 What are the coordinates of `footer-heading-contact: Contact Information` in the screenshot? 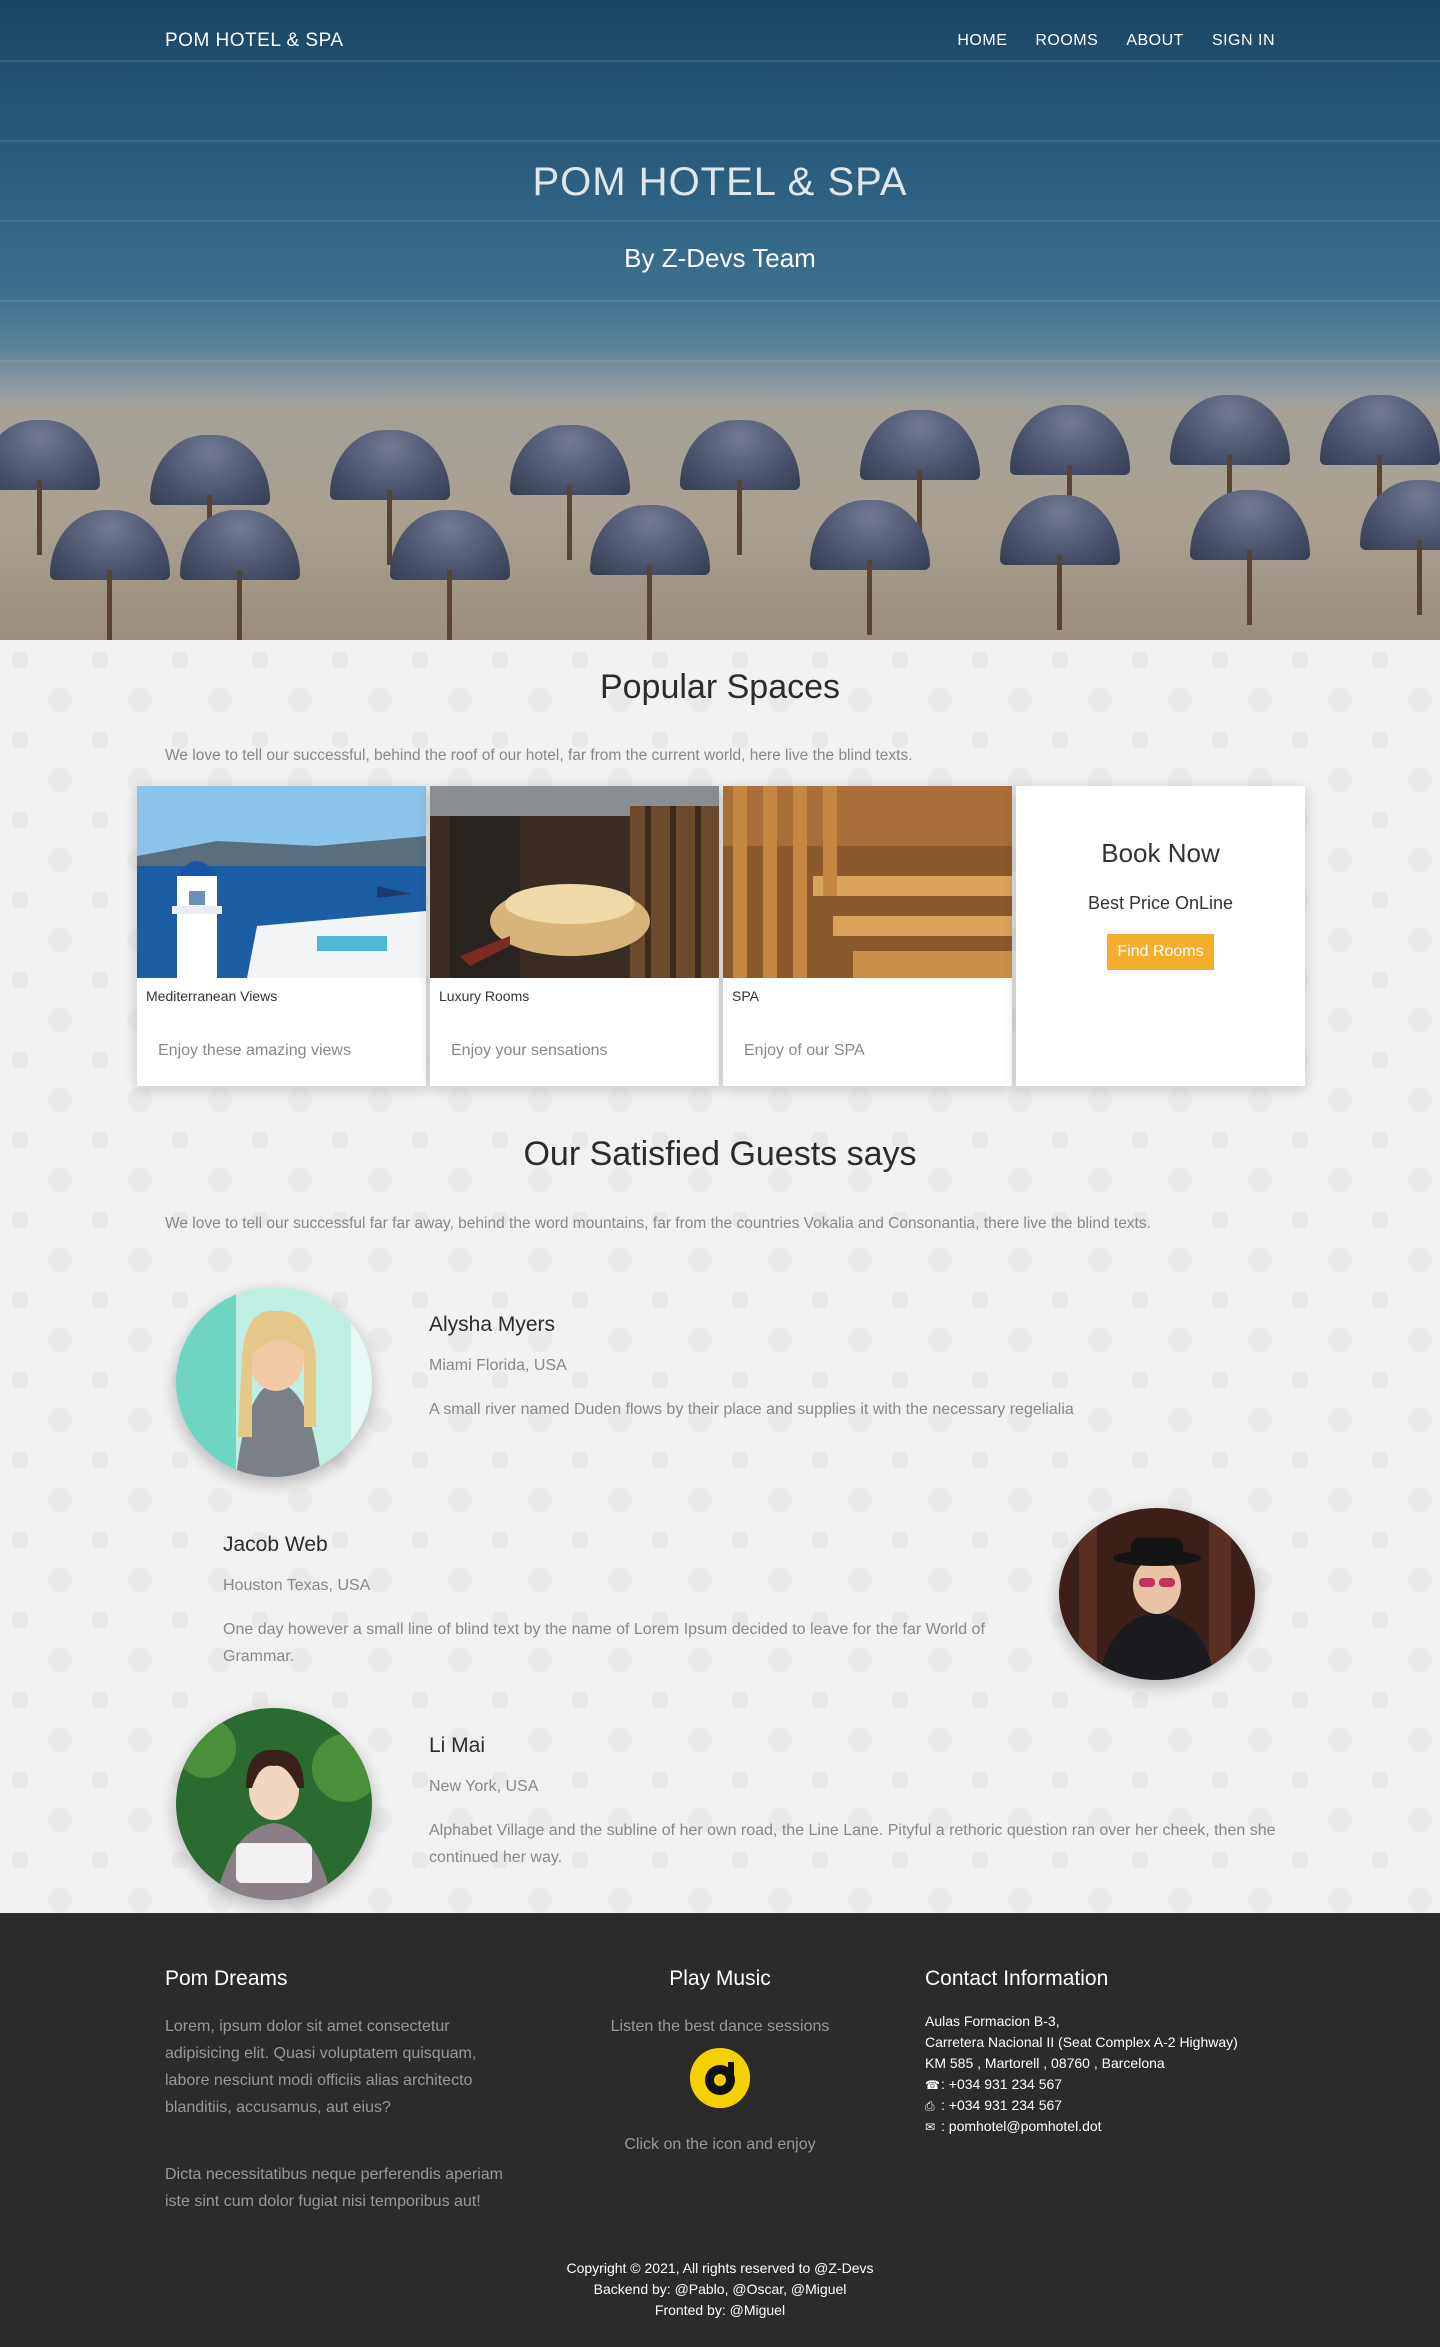 It's located at (1017, 1978).